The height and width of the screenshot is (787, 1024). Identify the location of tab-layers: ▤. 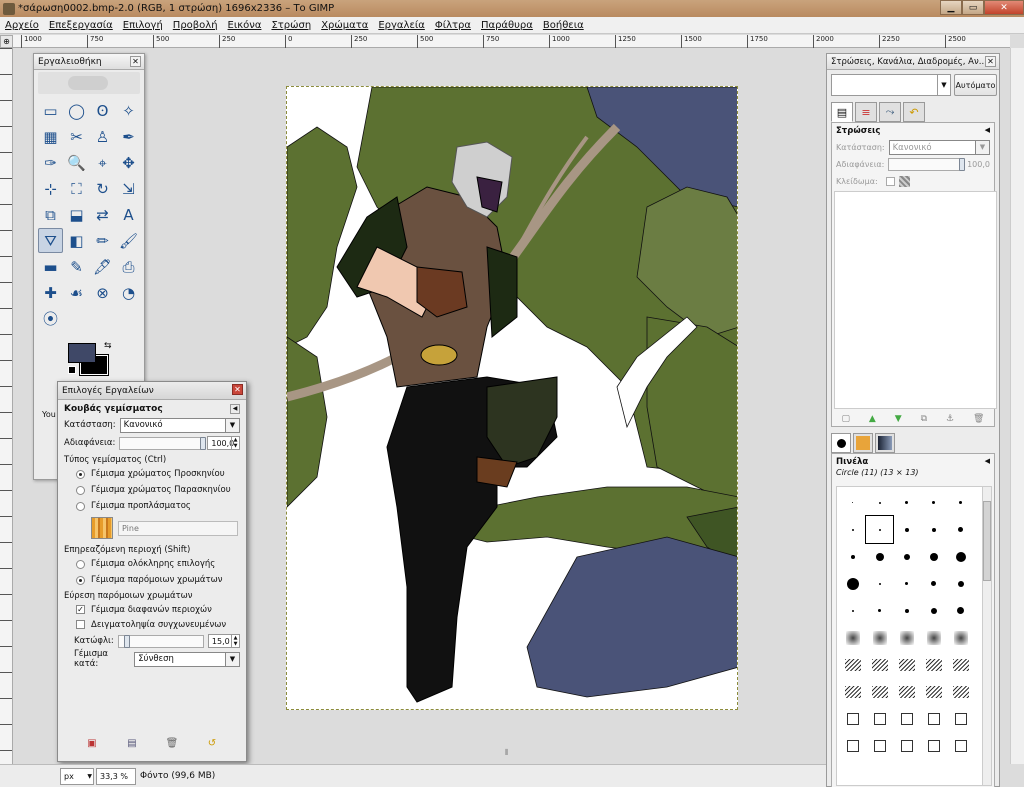
(842, 112).